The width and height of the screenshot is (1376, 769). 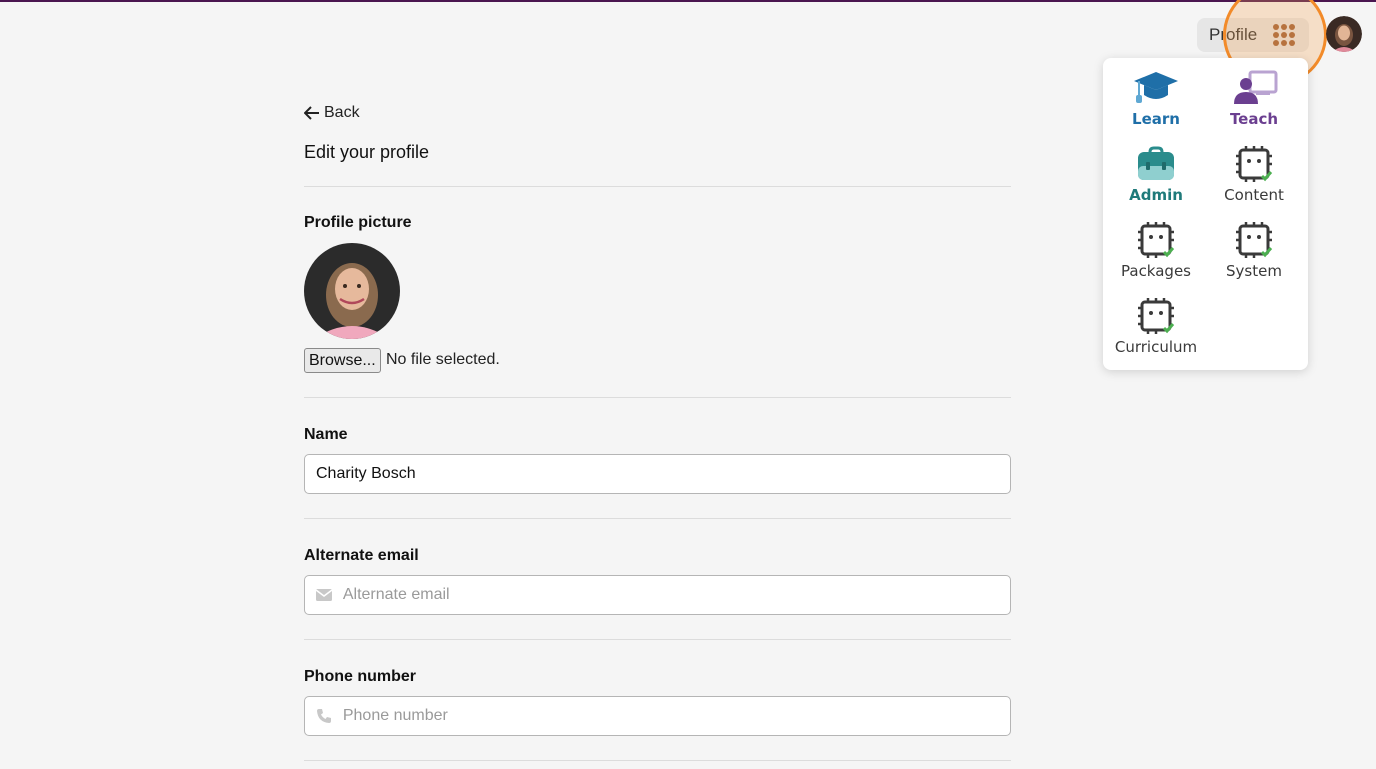 What do you see at coordinates (1284, 35) in the screenshot?
I see `grid-dots-icon` at bounding box center [1284, 35].